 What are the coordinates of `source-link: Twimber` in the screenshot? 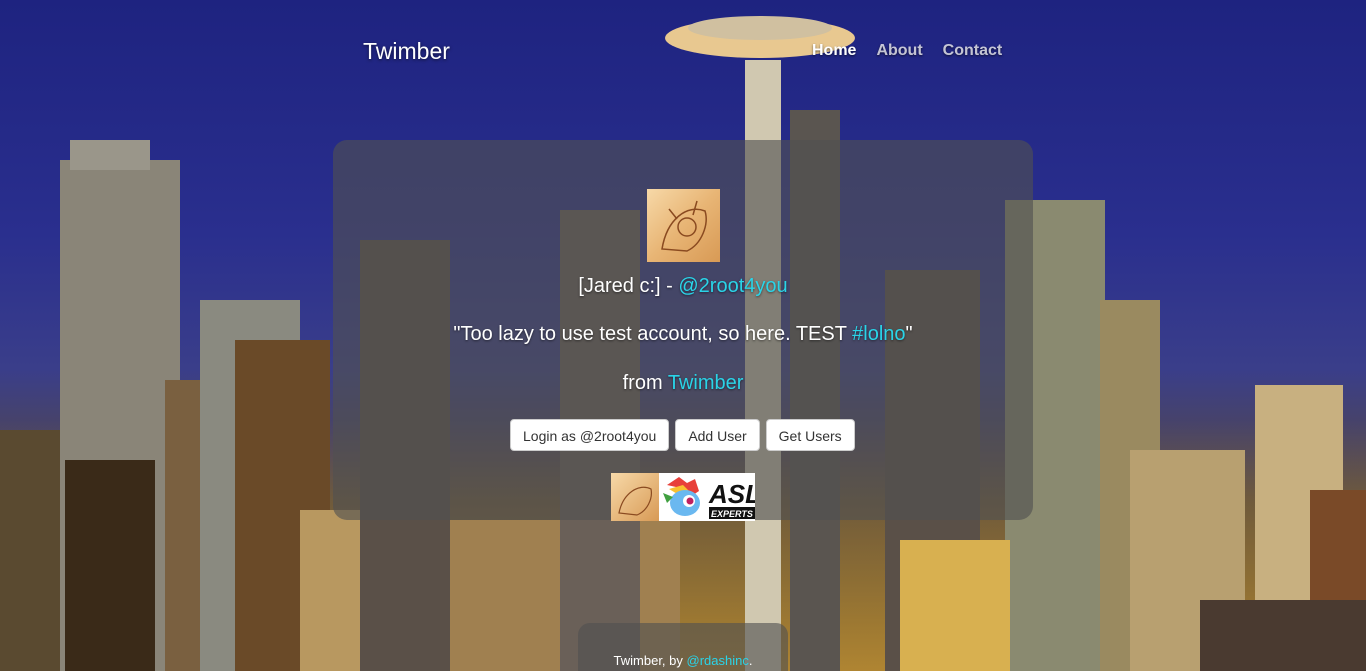 It's located at (706, 383).